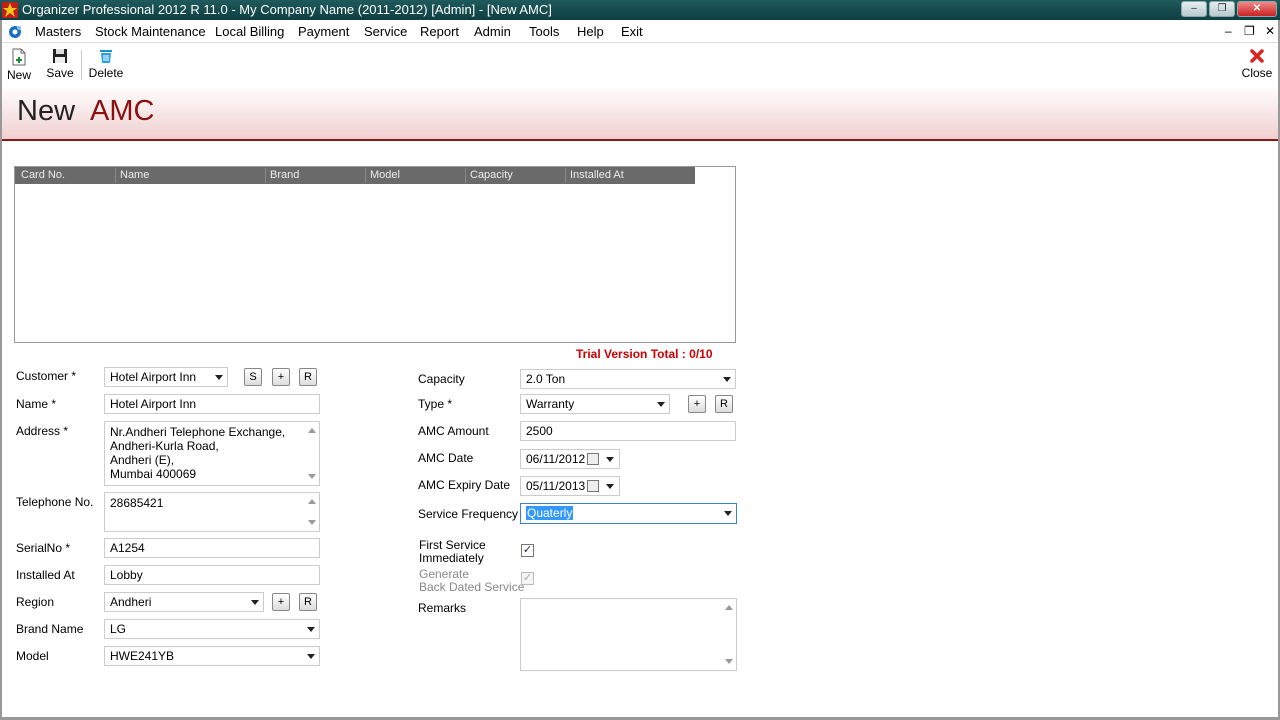 The width and height of the screenshot is (1280, 720). Describe the element at coordinates (131, 602) in the screenshot. I see `region-select-value: Andheri` at that location.